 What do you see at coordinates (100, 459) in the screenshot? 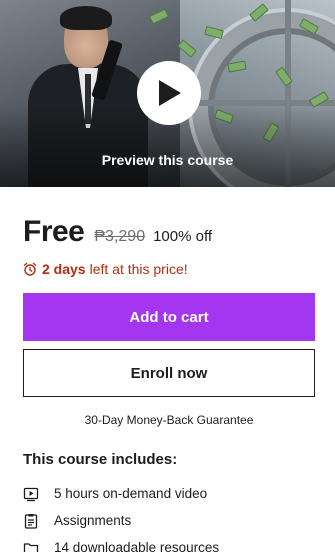
I see `includes-title: This course includes:` at bounding box center [100, 459].